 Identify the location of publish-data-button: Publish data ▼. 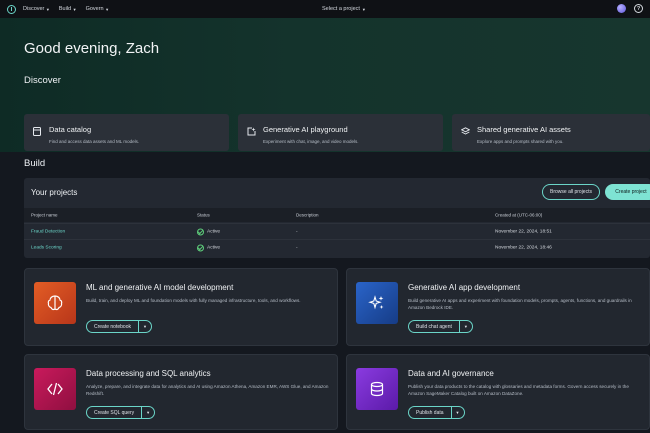
(436, 412).